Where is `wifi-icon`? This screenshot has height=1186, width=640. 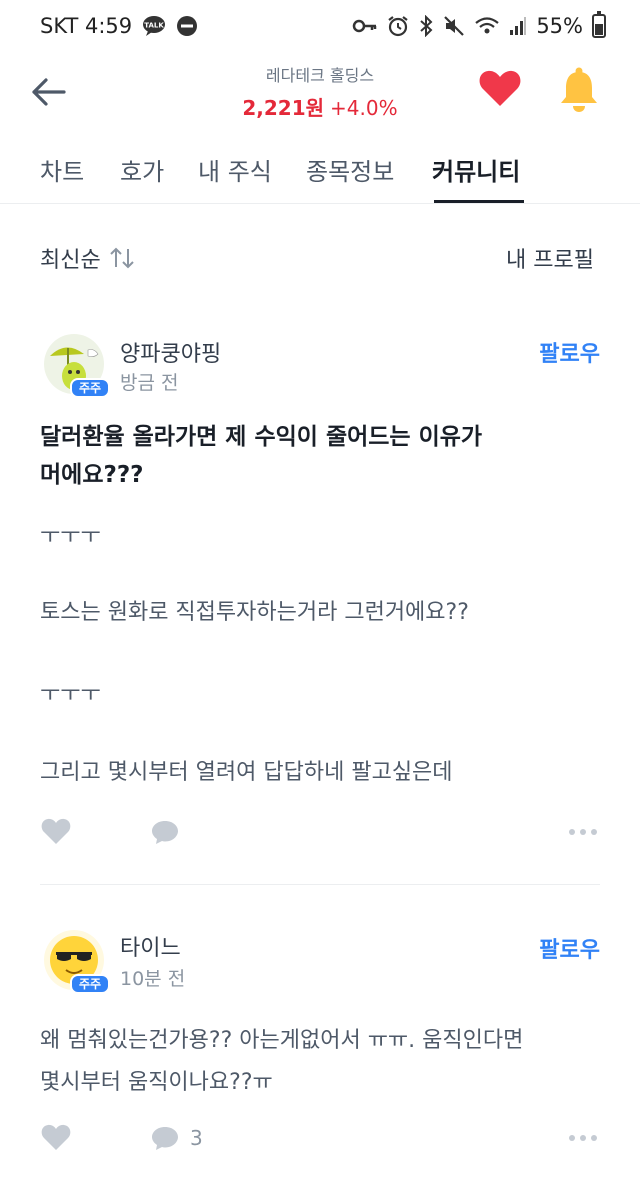
wifi-icon is located at coordinates (487, 25).